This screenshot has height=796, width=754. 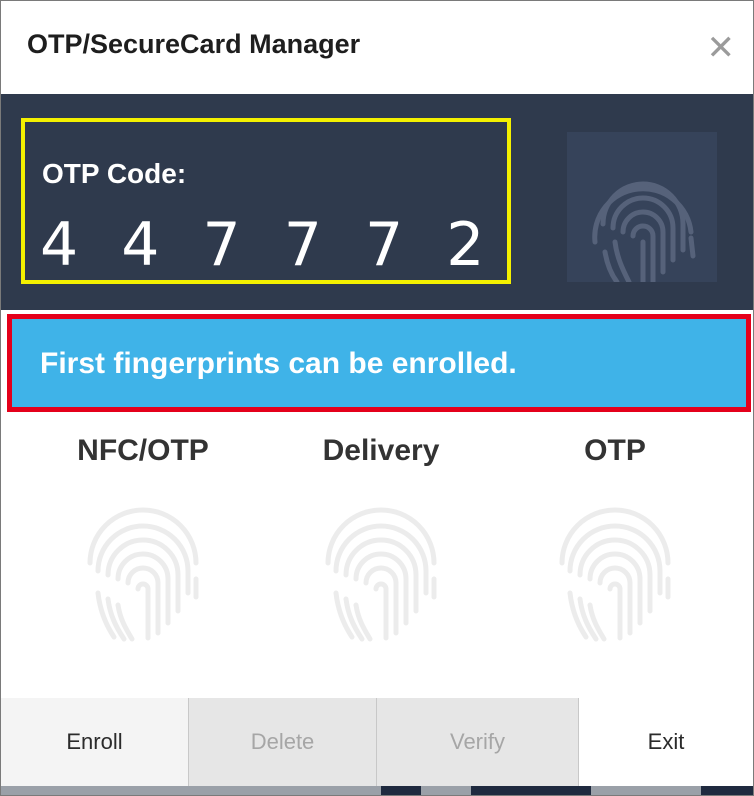 What do you see at coordinates (266, 201) in the screenshot?
I see `otp-code-box: OTP Code: 4 4 7 7 7 2` at bounding box center [266, 201].